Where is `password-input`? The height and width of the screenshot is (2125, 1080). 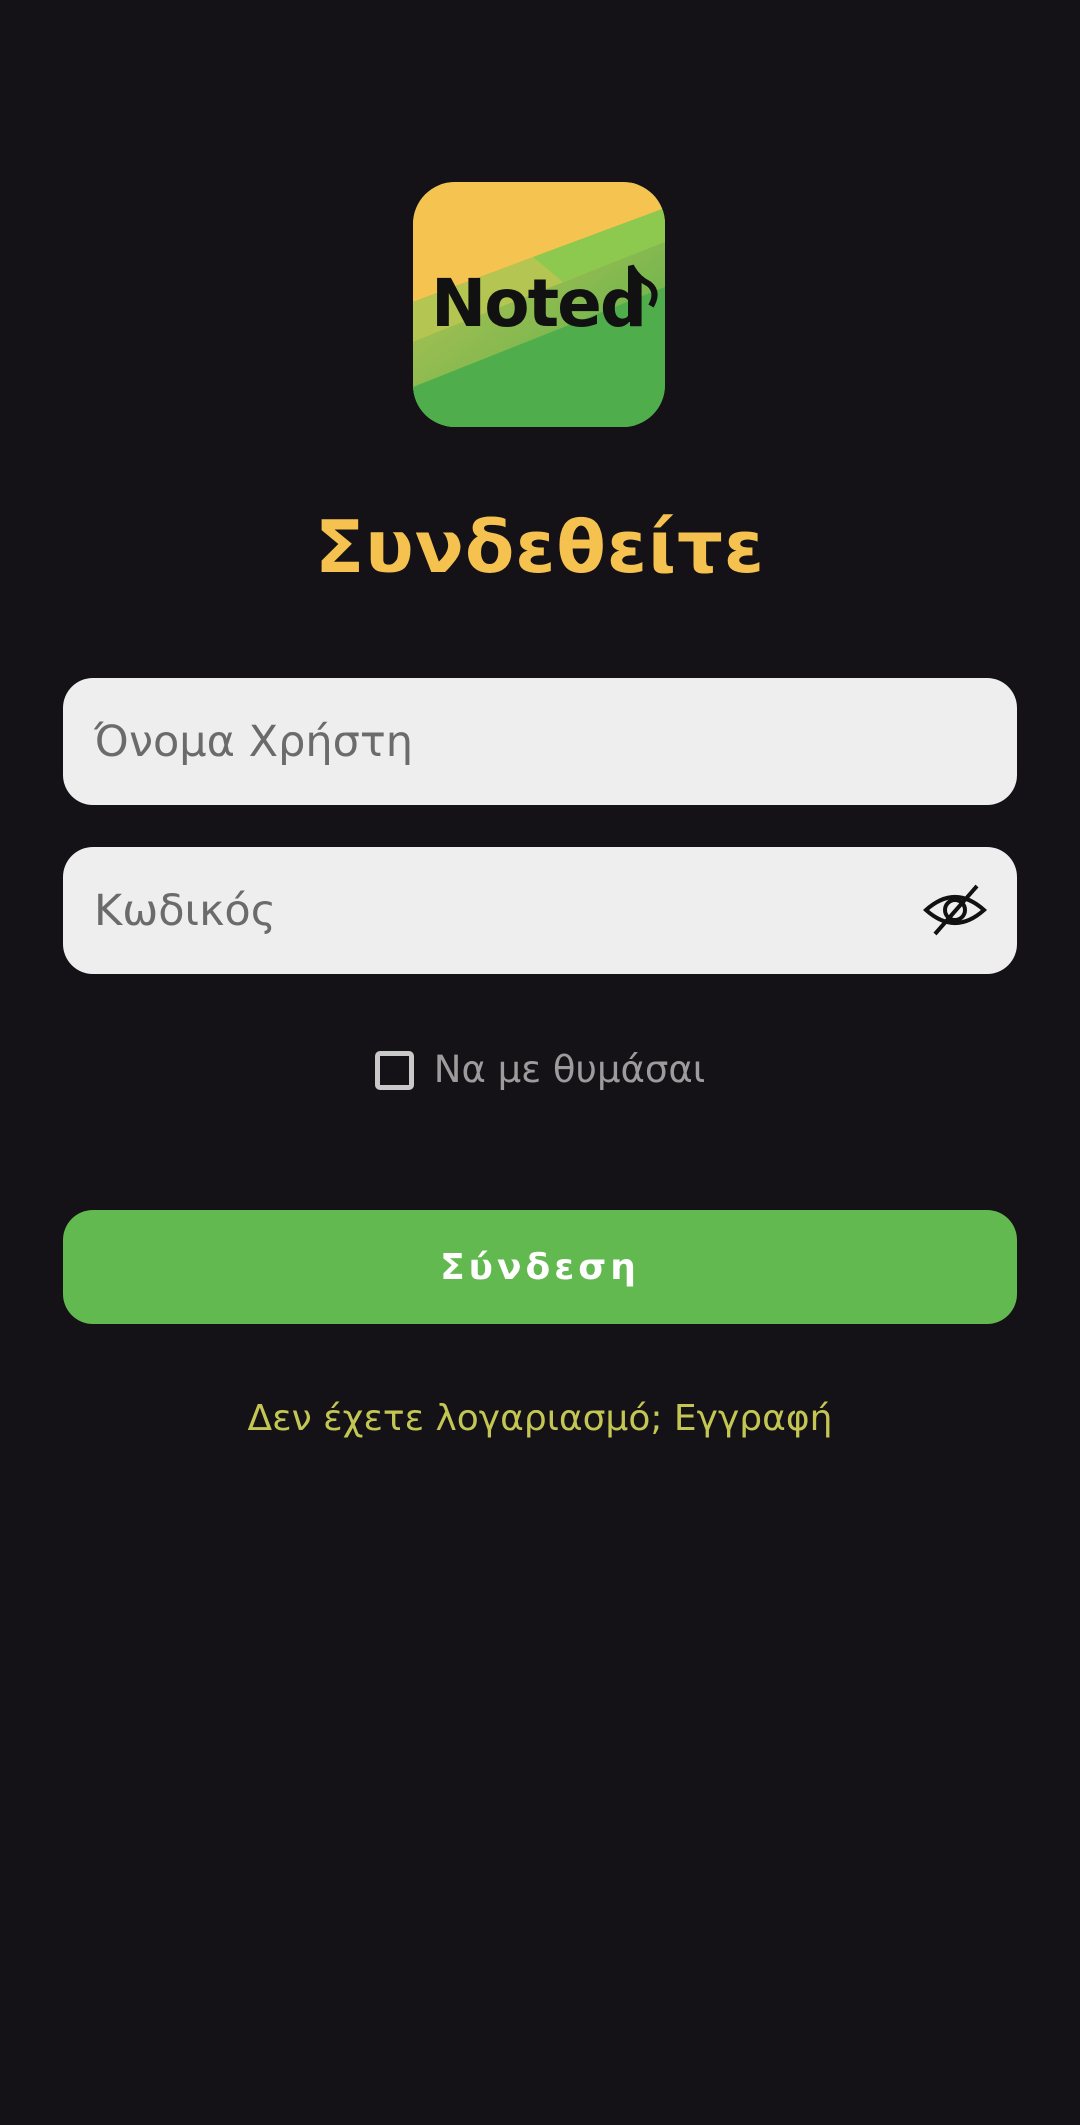 password-input is located at coordinates (504, 910).